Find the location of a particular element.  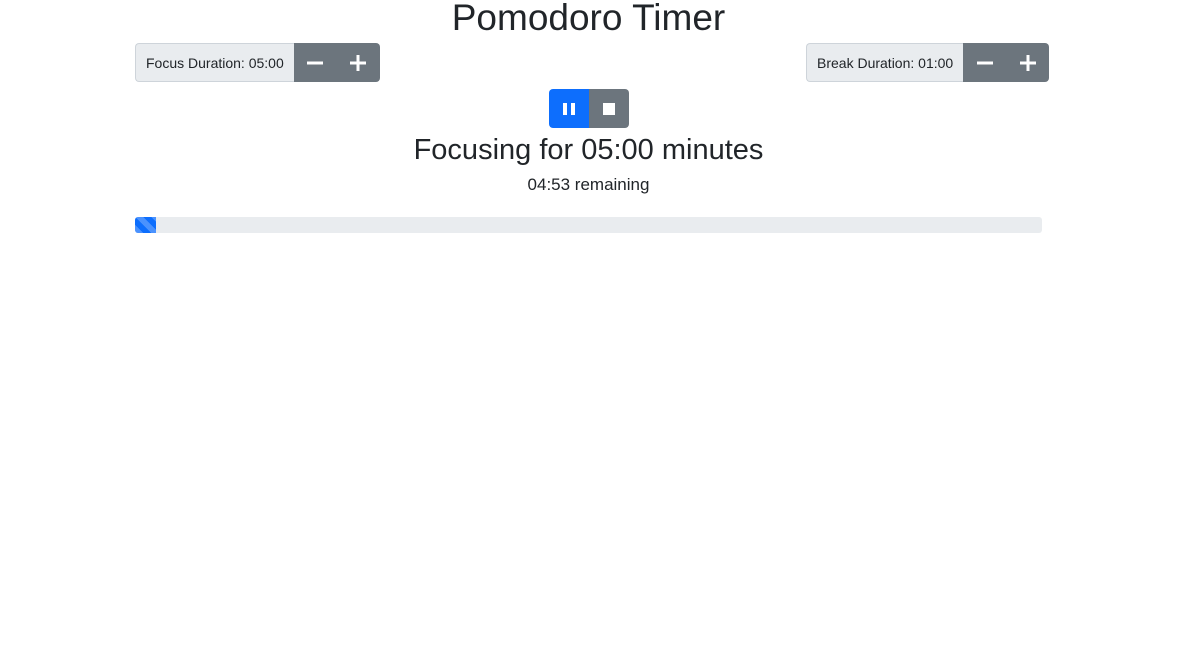

pause-icon is located at coordinates (569, 108).